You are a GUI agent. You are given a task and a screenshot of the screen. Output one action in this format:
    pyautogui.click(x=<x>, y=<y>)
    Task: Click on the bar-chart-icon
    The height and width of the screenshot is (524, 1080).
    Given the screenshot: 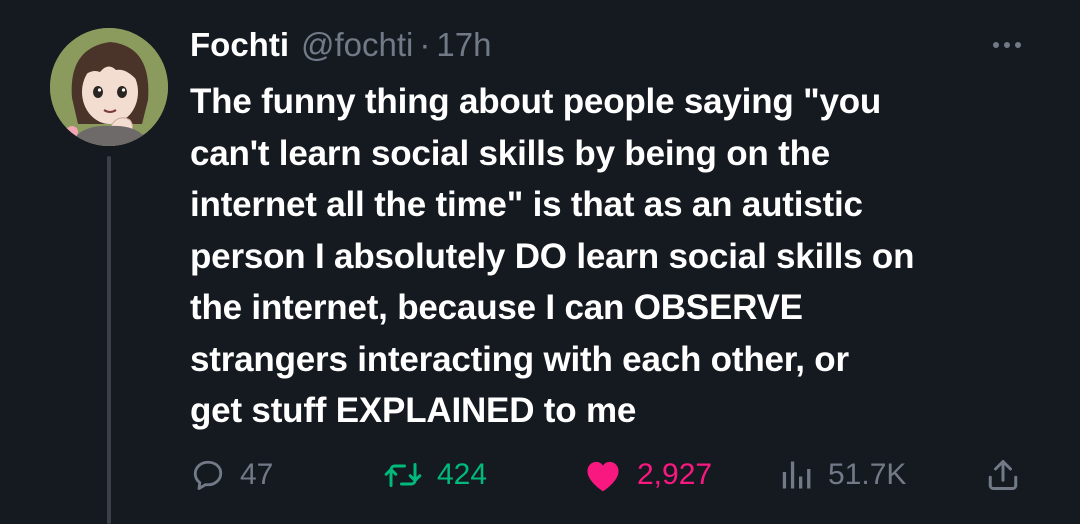 What is the action you would take?
    pyautogui.click(x=796, y=475)
    